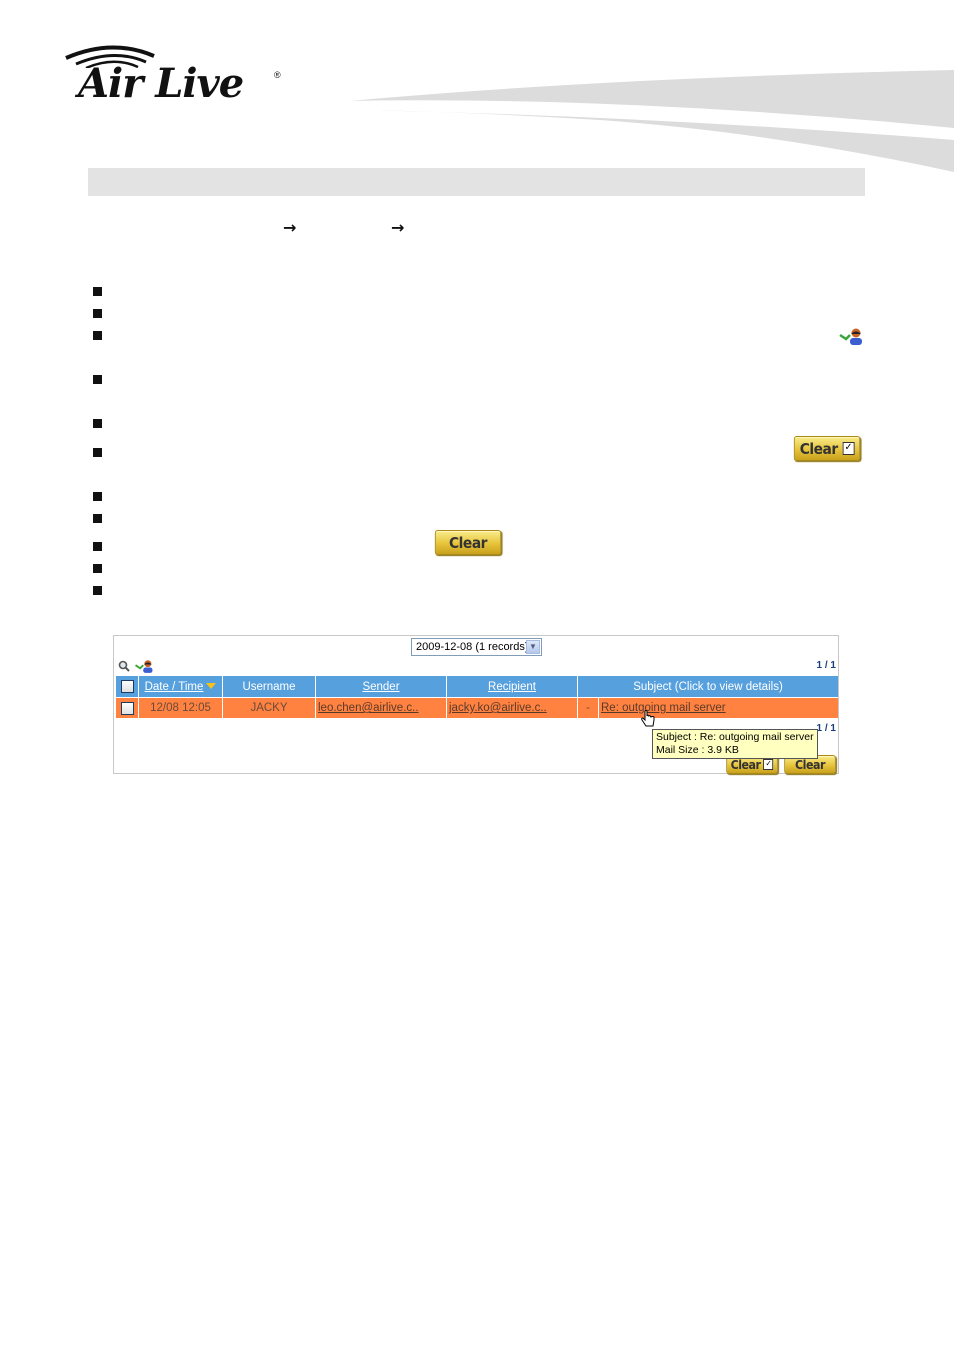 This screenshot has height=1350, width=954. Describe the element at coordinates (161, 83) in the screenshot. I see `logo-text: Air Live` at that location.